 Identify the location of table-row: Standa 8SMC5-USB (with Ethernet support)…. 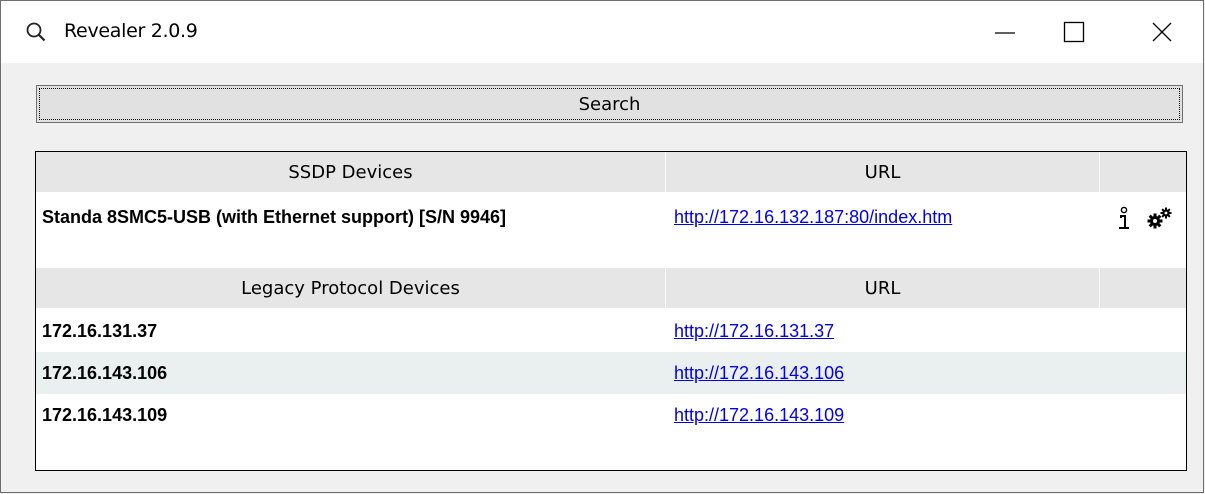
(611, 217).